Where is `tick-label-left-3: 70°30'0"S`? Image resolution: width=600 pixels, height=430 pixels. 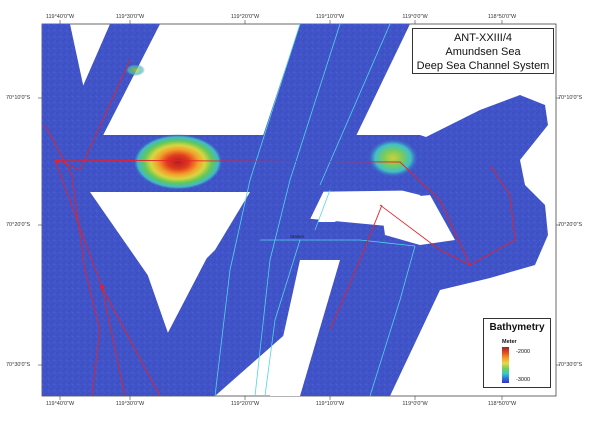
tick-label-left-3: 70°30'0"S is located at coordinates (18, 365).